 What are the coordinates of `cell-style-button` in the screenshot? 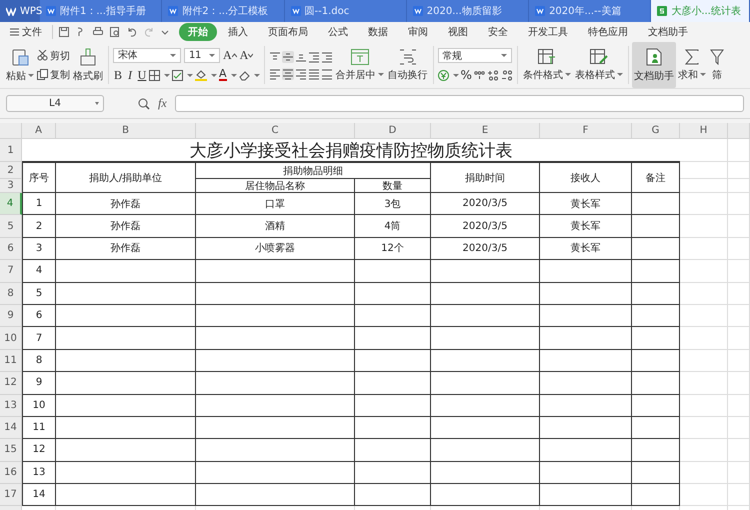 It's located at (182, 75).